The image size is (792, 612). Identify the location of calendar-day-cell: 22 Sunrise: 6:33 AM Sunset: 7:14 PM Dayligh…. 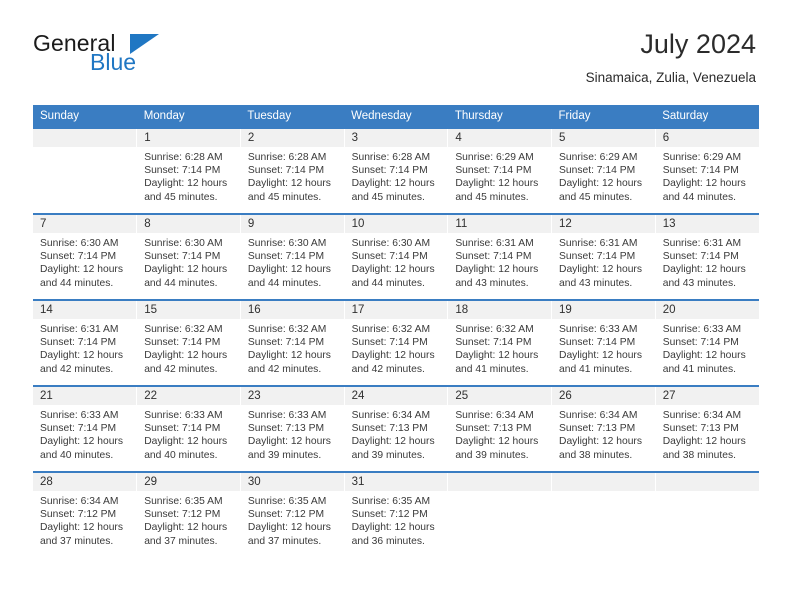
(188, 428).